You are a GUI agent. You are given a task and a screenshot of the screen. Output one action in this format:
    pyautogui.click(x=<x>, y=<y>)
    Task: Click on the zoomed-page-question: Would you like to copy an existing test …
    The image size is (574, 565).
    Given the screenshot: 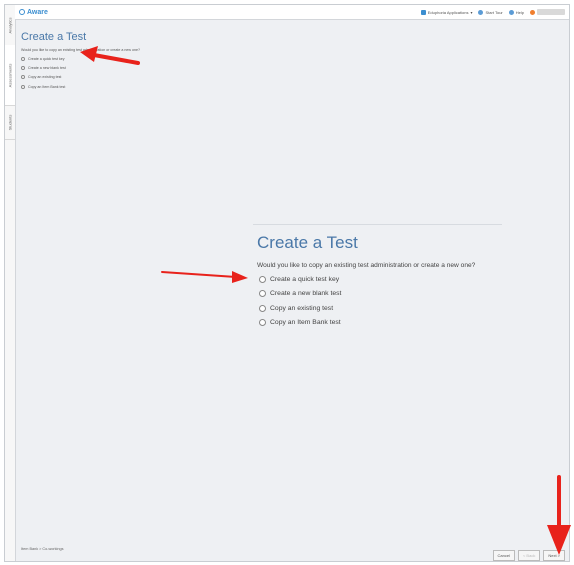 What is the action you would take?
    pyautogui.click(x=366, y=265)
    